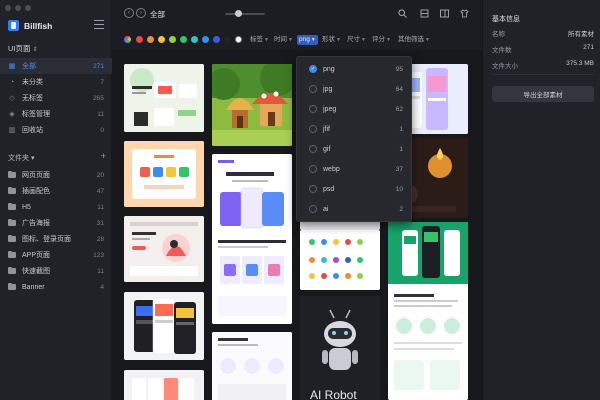 This screenshot has height=400, width=600. I want to click on format-option-jpeg: jpeg 62, so click(354, 109).